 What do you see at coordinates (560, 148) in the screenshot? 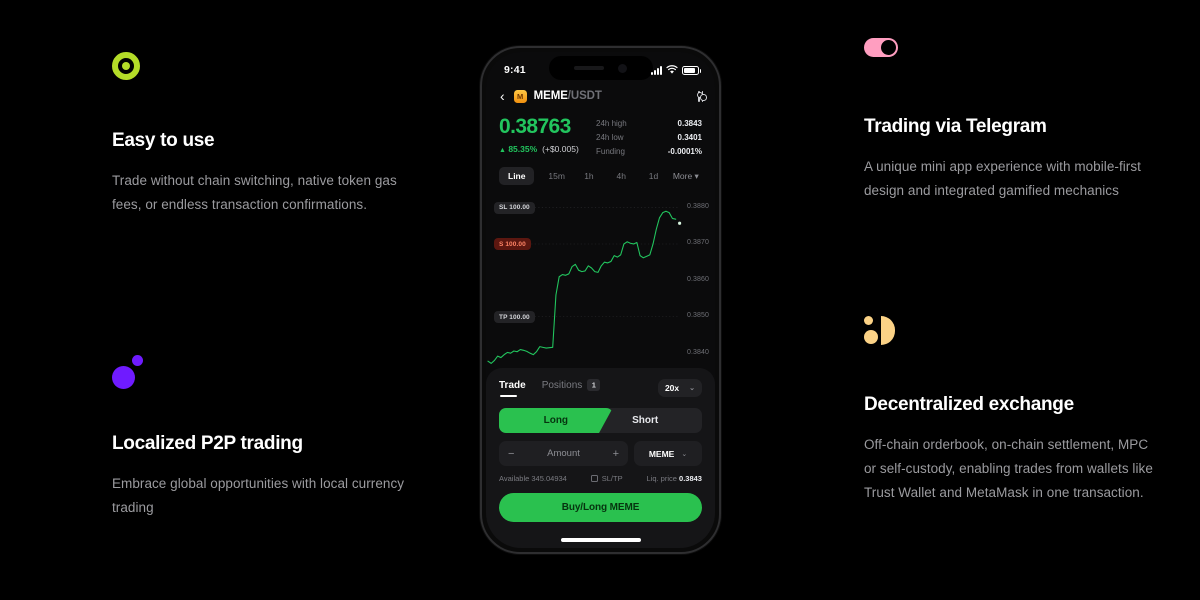
I see `price-change-absolute: (+$0.005)` at bounding box center [560, 148].